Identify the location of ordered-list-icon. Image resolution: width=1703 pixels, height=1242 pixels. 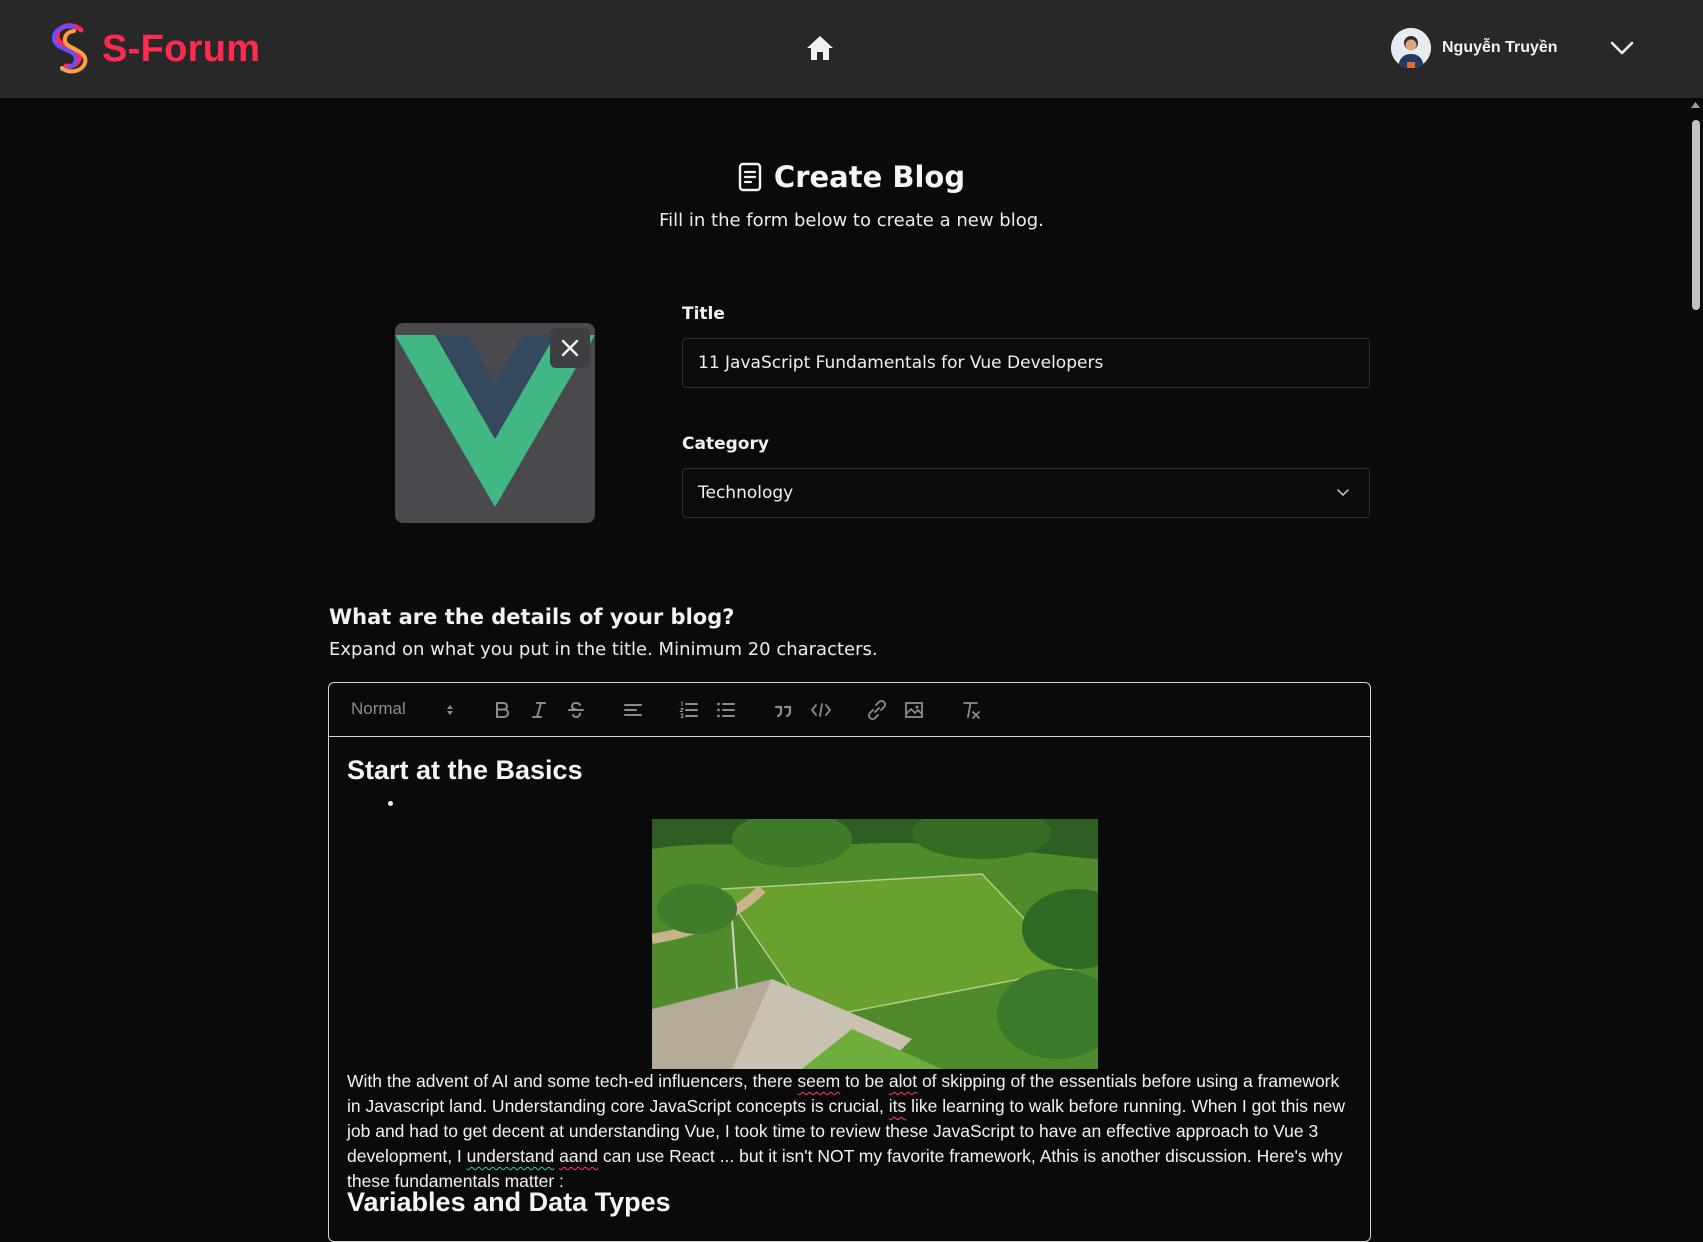
(688, 710).